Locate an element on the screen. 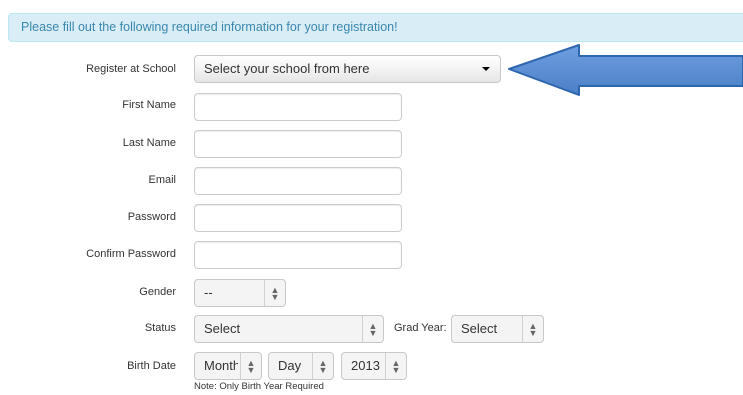 This screenshot has height=395, width=743. grad-year-select: Select ▲ ▼ is located at coordinates (497, 329).